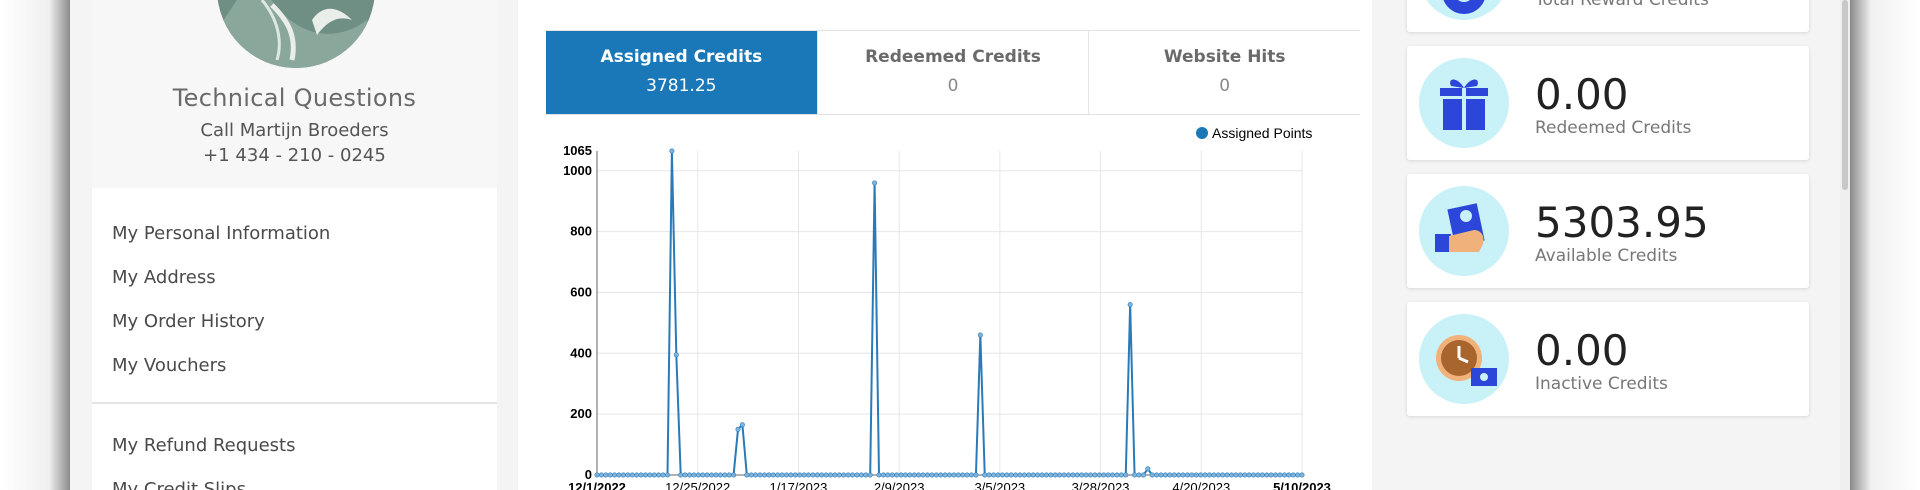  What do you see at coordinates (953, 57) in the screenshot?
I see `tab-label: Redeemed Credits` at bounding box center [953, 57].